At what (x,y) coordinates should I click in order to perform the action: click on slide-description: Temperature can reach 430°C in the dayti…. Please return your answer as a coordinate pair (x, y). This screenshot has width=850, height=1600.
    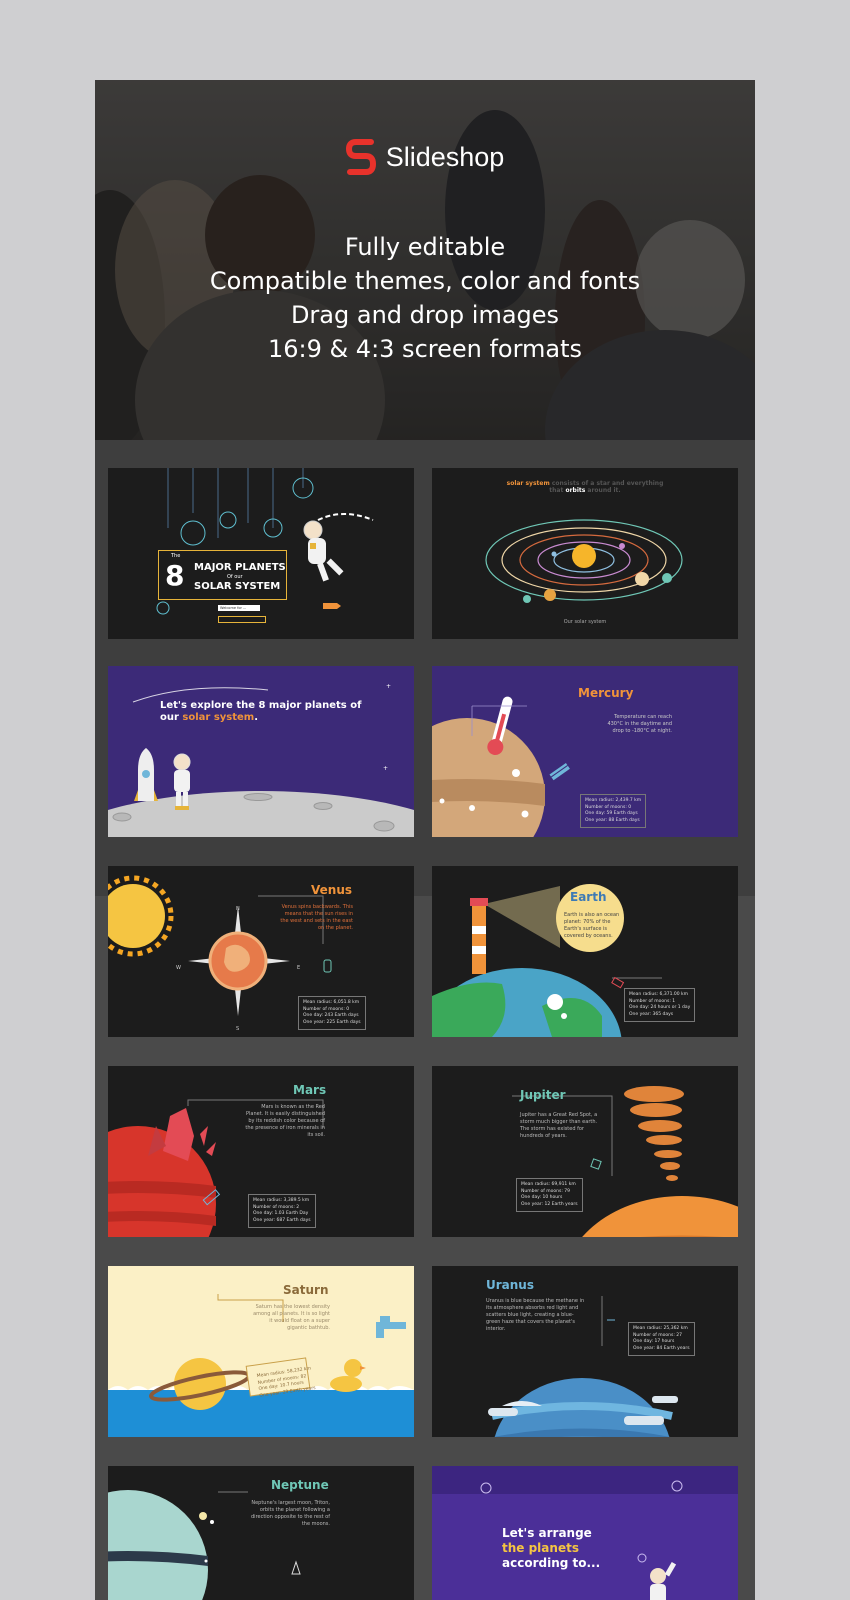
    Looking at the image, I should click on (622, 724).